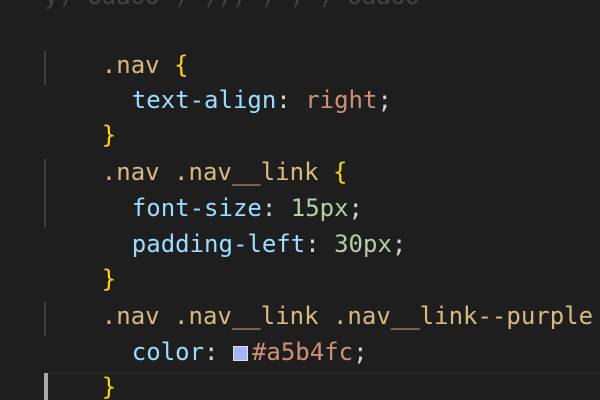  What do you see at coordinates (363, 244) in the screenshot?
I see `css-value: 30px` at bounding box center [363, 244].